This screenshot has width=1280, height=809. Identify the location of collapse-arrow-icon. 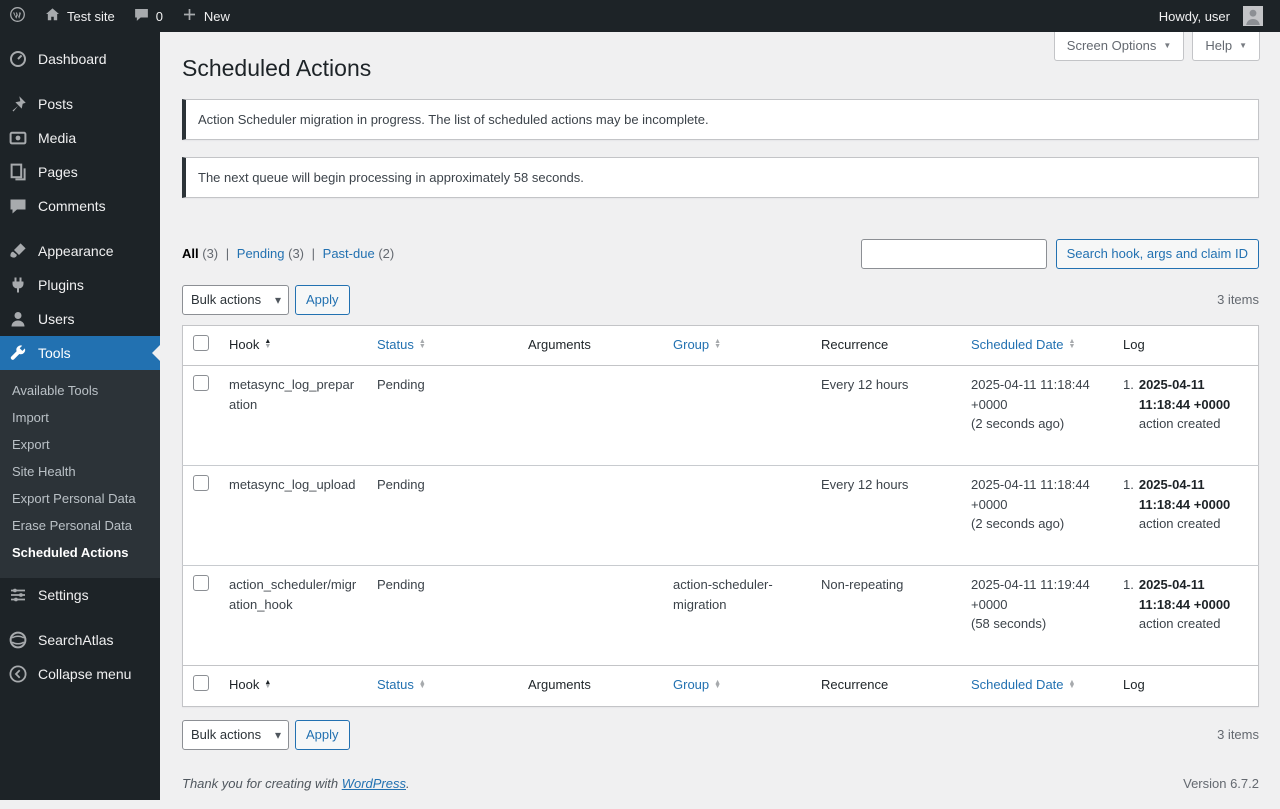
(18, 674).